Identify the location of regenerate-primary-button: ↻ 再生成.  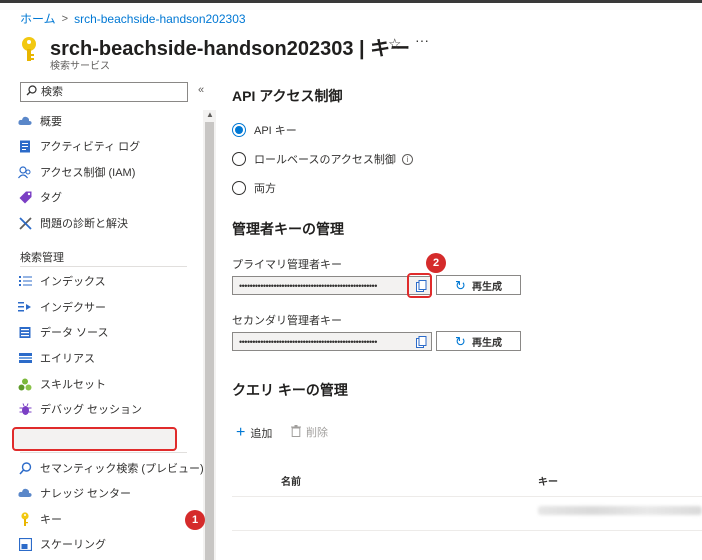
(478, 285).